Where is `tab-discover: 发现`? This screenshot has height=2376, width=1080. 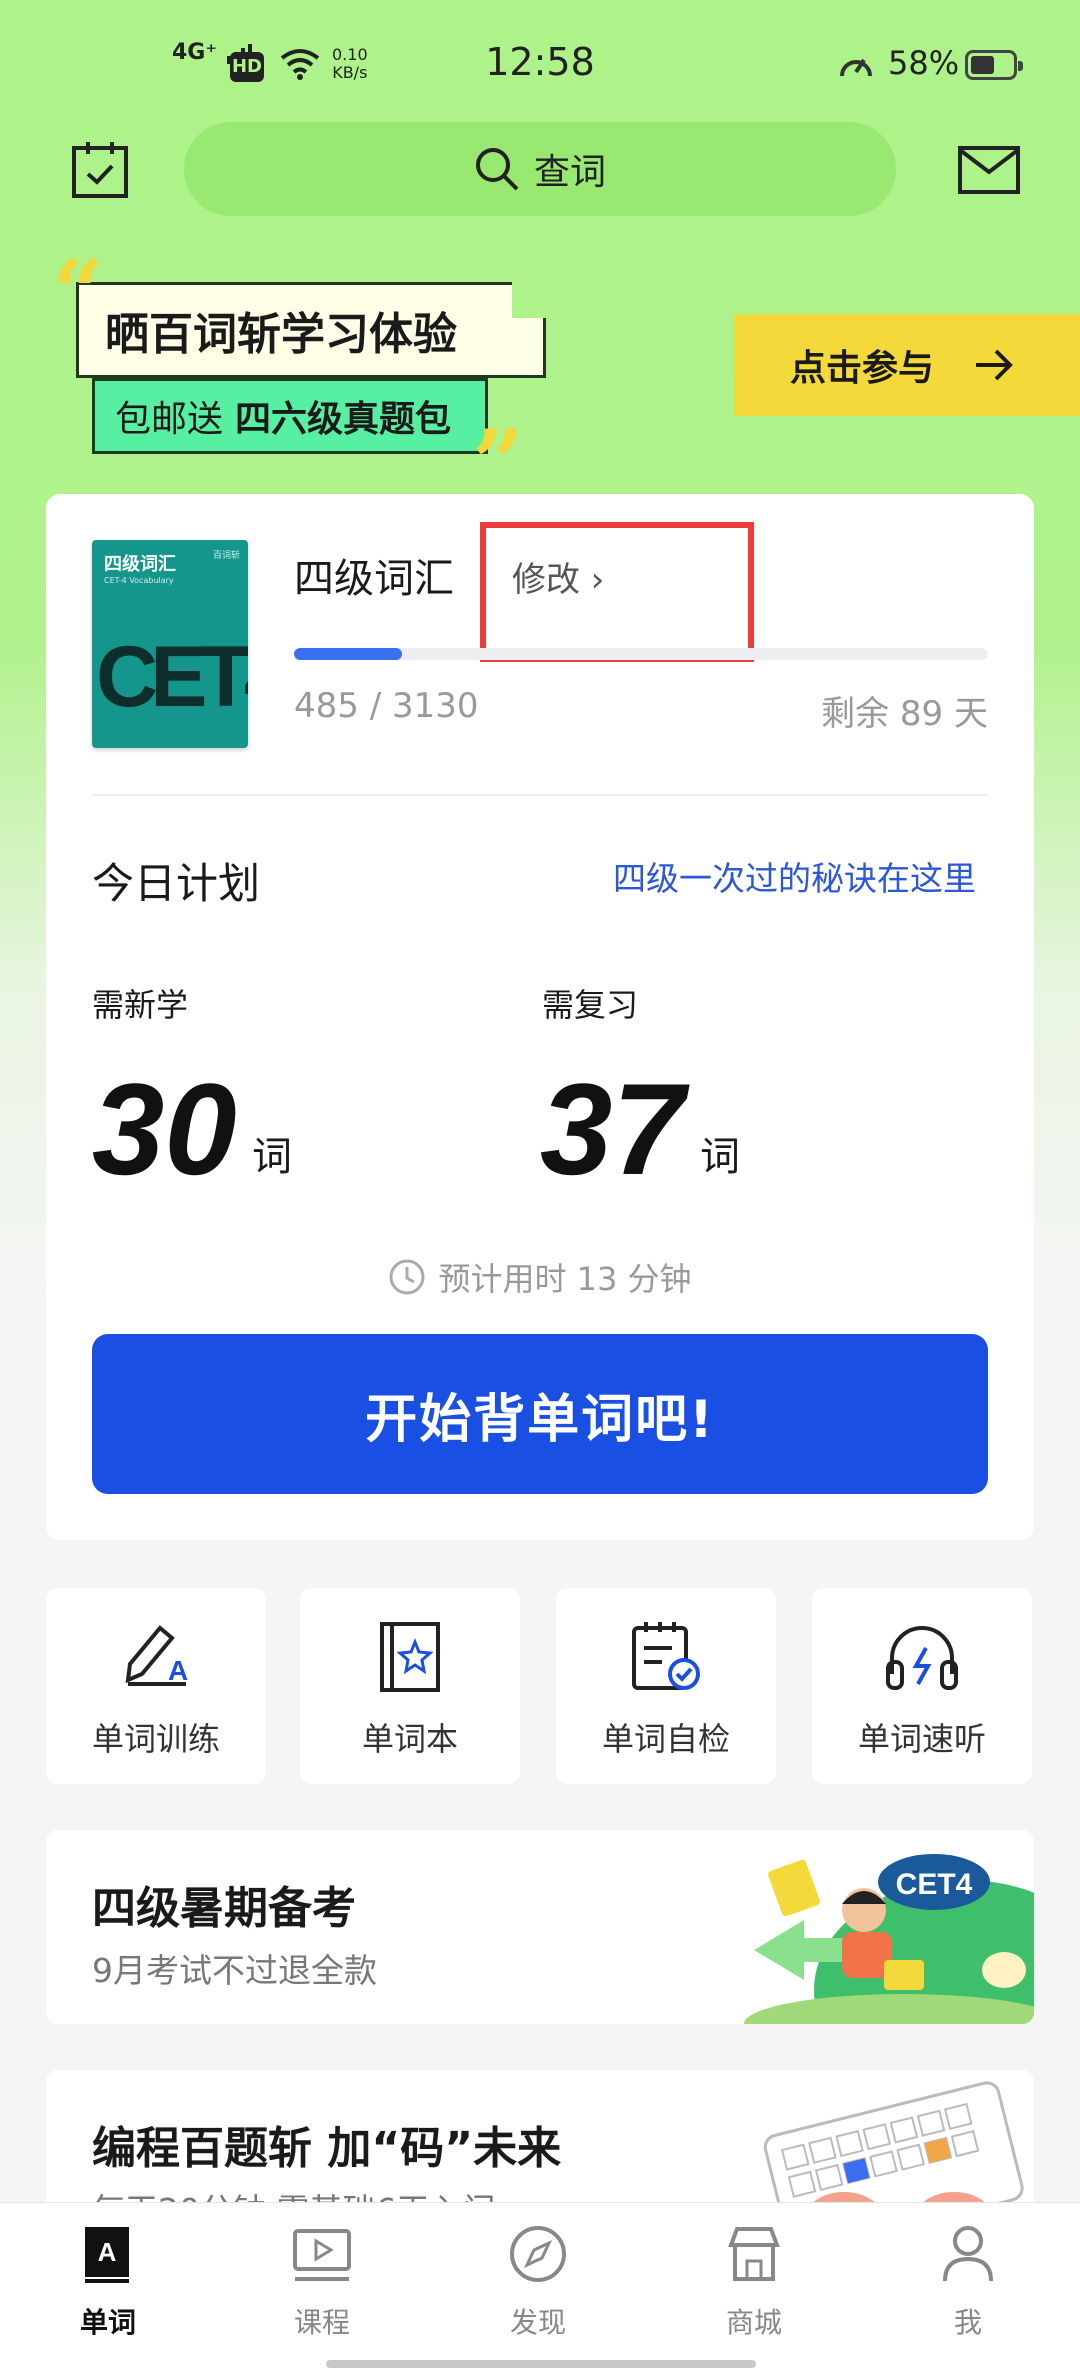 tab-discover: 发现 is located at coordinates (538, 2282).